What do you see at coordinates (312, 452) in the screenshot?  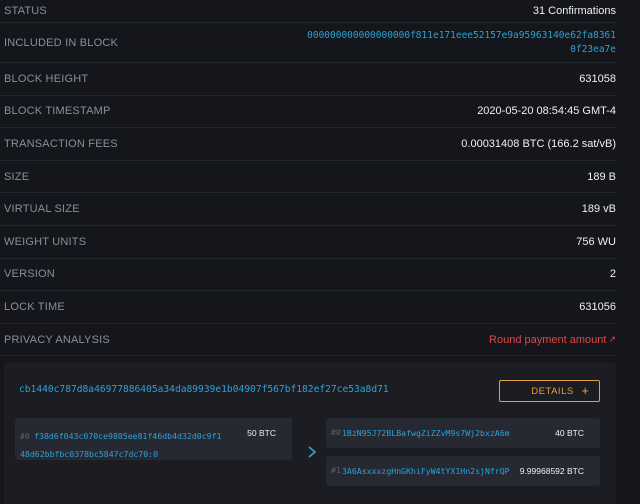 I see `chevron-right-icon` at bounding box center [312, 452].